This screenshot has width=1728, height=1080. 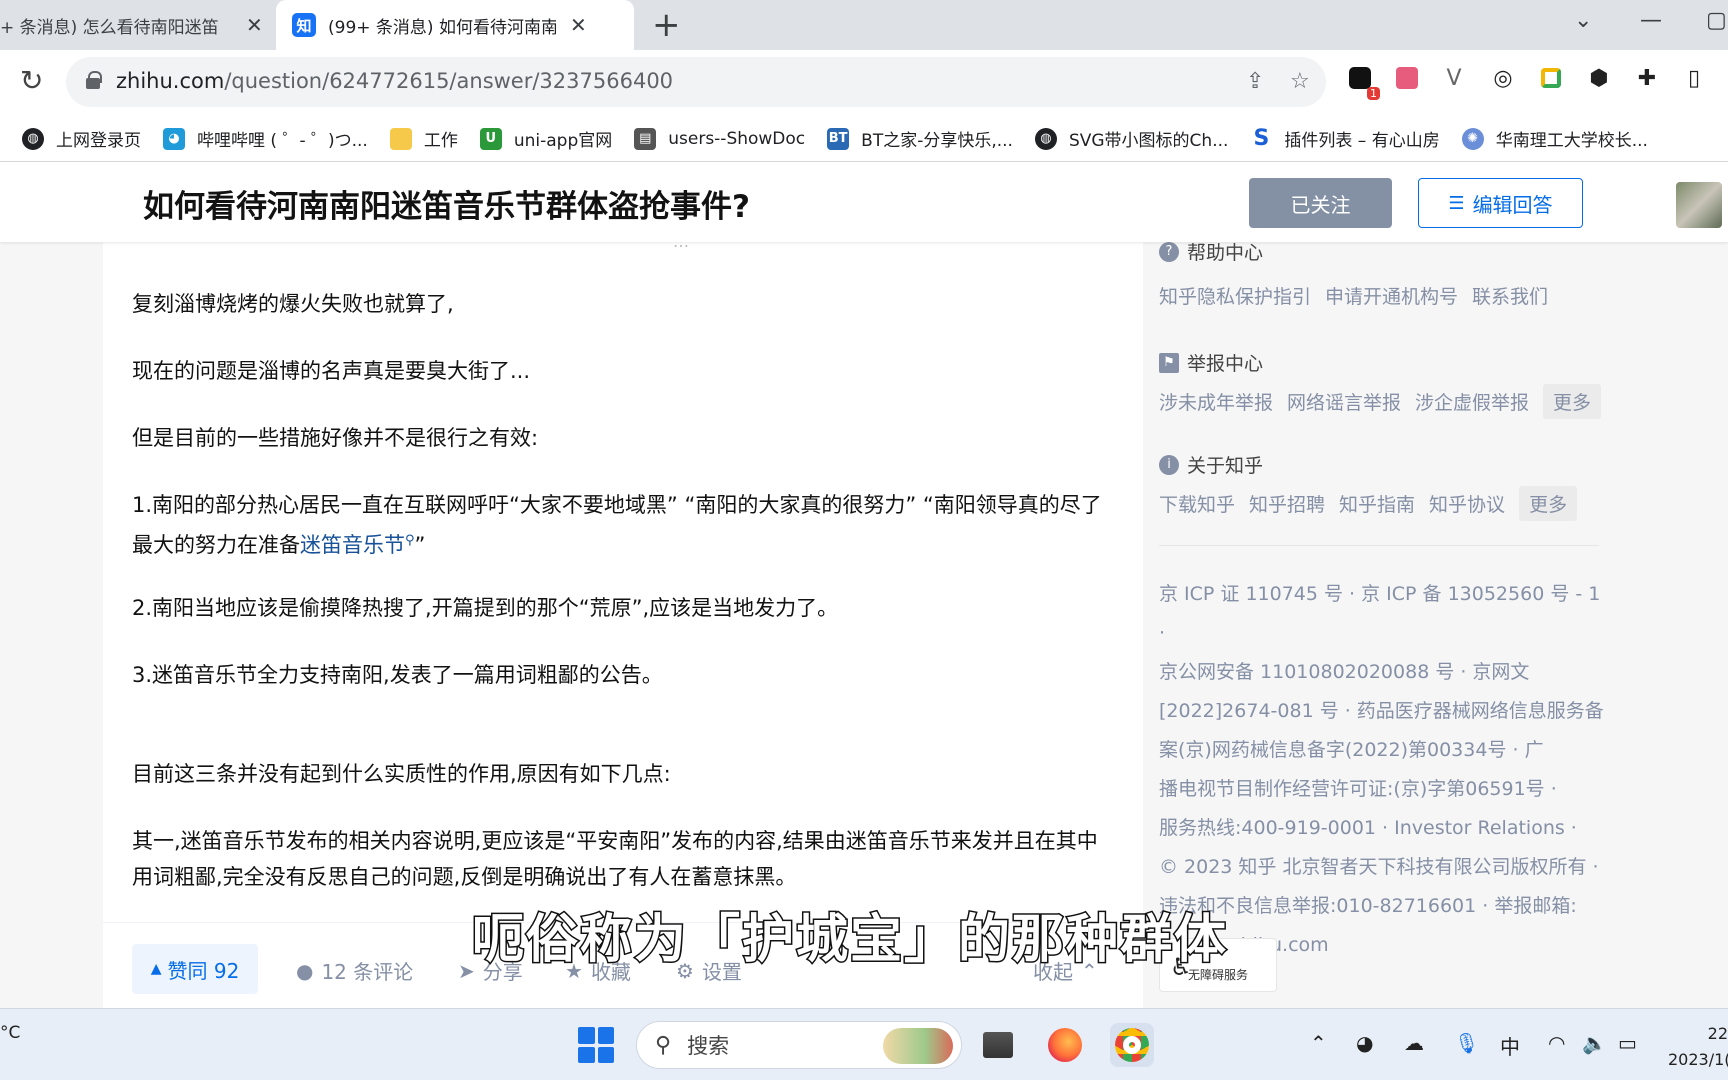 What do you see at coordinates (1548, 503) in the screenshot?
I see `about-more-button: 更多` at bounding box center [1548, 503].